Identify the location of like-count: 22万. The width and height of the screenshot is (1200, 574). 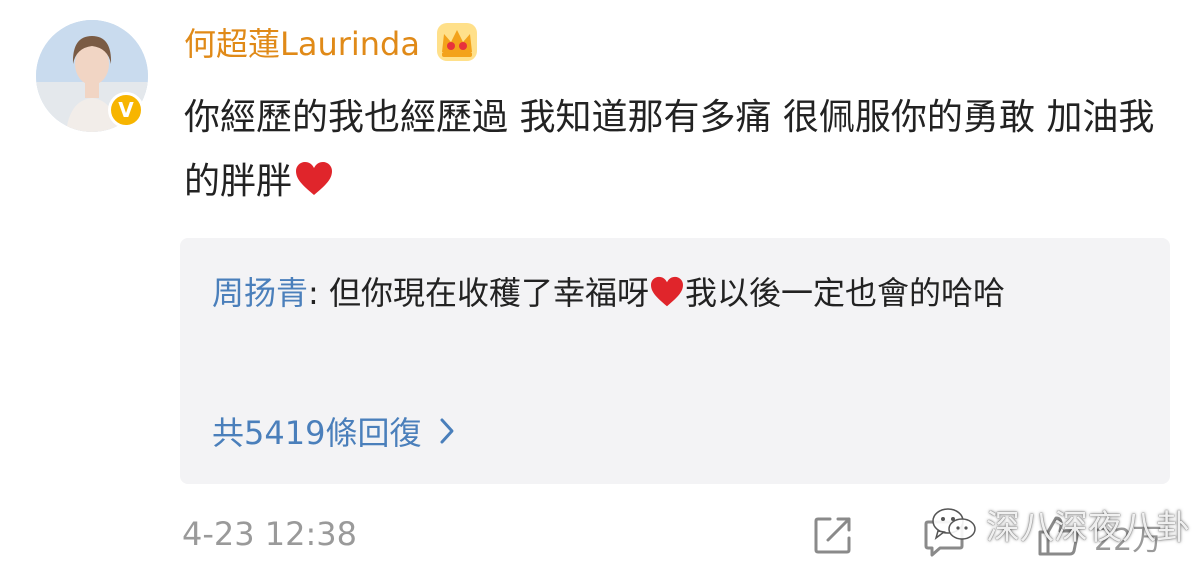
(1128, 540).